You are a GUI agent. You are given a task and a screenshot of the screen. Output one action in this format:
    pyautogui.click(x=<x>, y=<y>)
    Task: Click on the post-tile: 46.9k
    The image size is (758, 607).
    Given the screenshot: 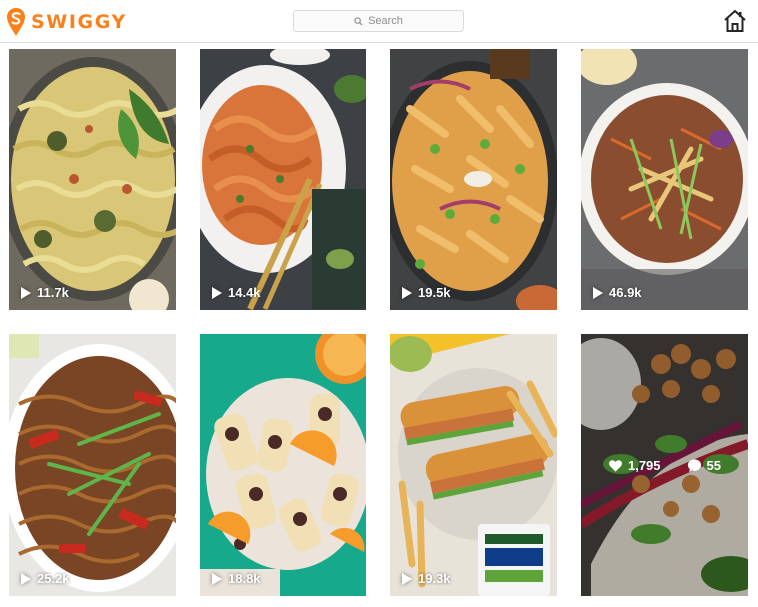 What is the action you would take?
    pyautogui.click(x=664, y=179)
    